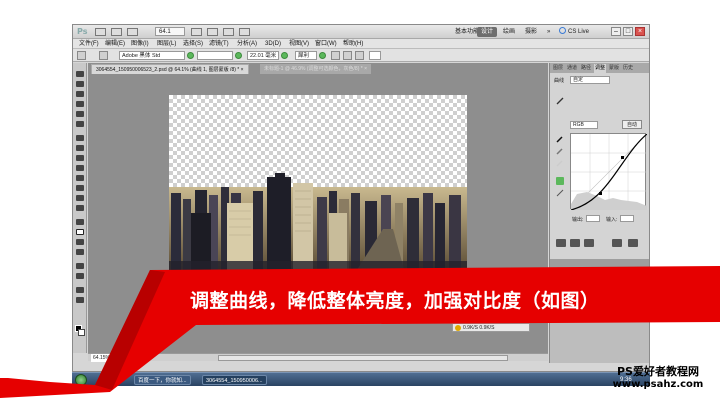  Describe the element at coordinates (590, 80) in the screenshot. I see `curves-preset-select: 自定` at that location.